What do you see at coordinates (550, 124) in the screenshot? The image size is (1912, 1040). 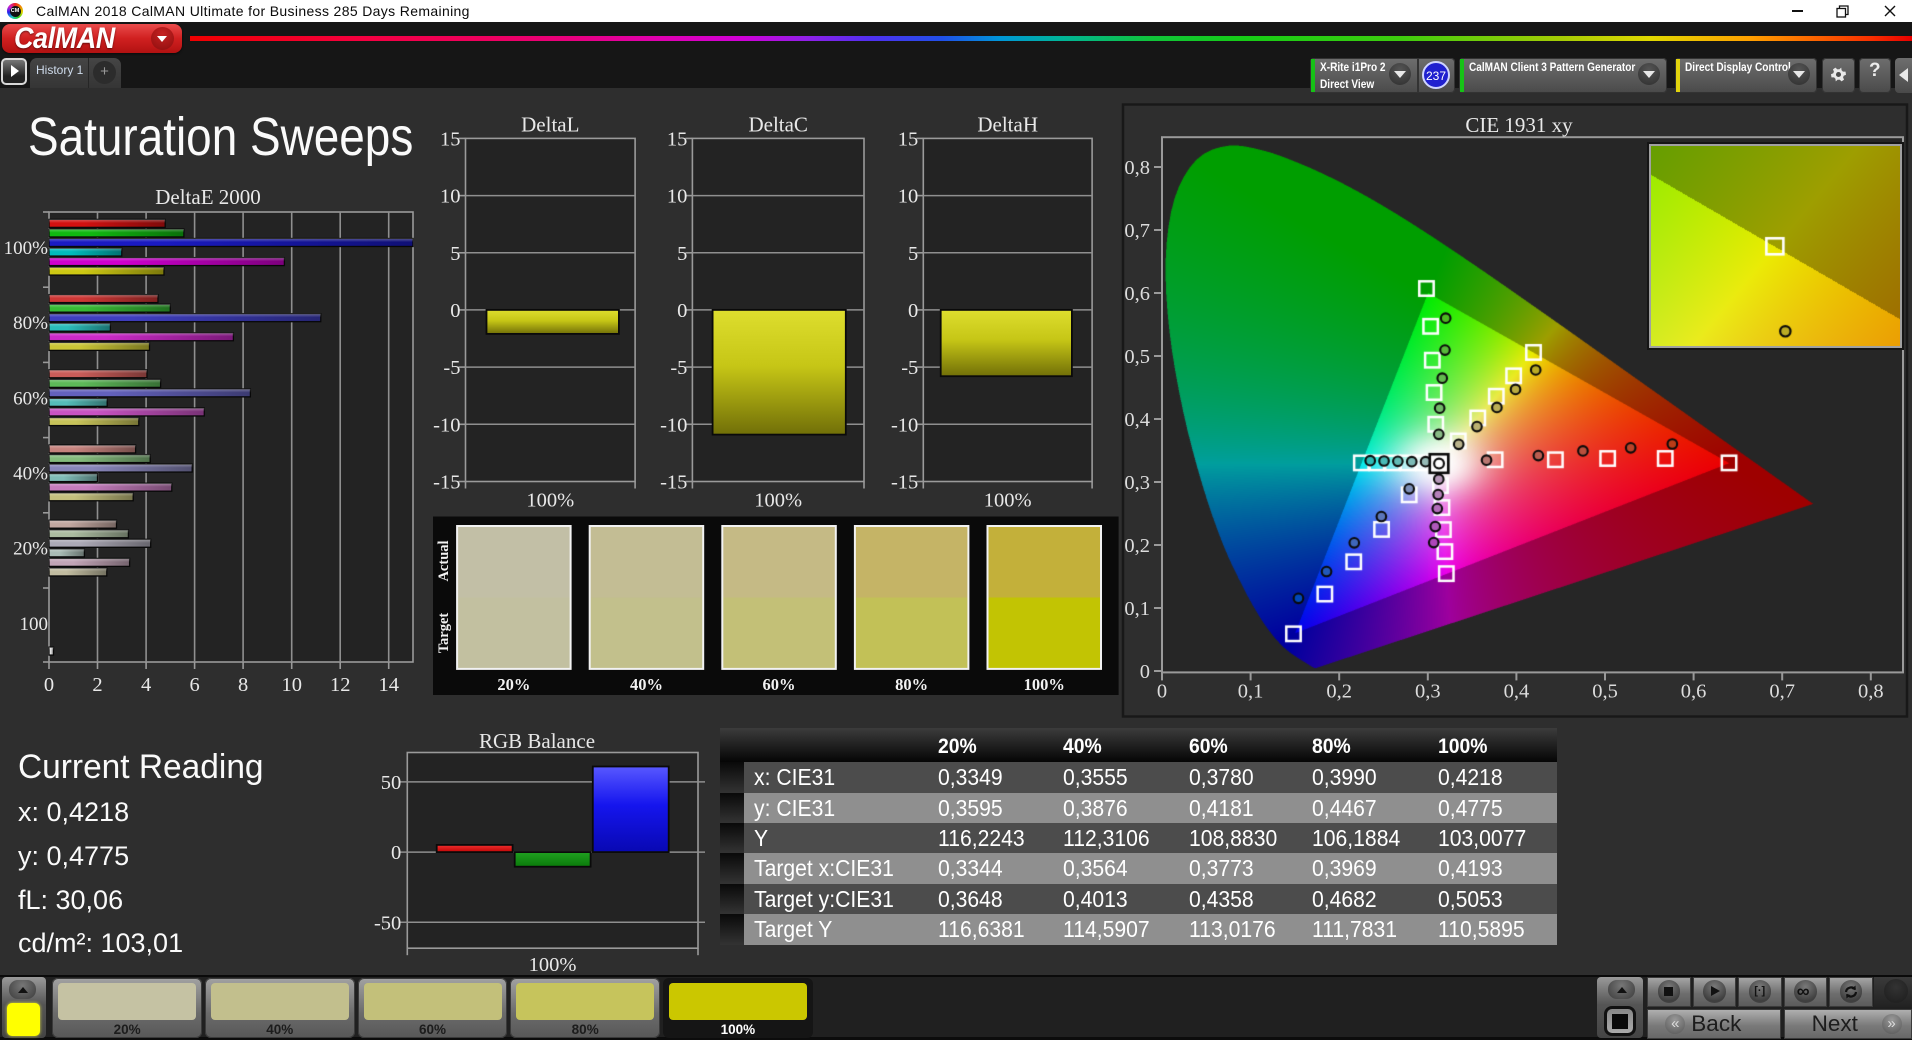 I see `svg-text: DeltaL` at bounding box center [550, 124].